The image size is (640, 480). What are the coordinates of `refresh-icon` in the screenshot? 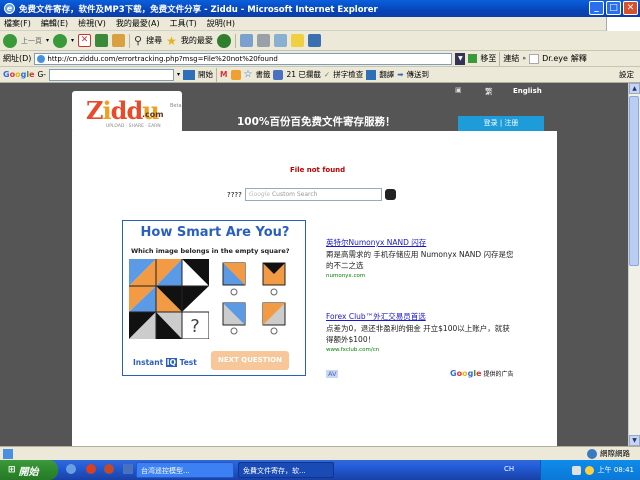 It's located at (102, 40).